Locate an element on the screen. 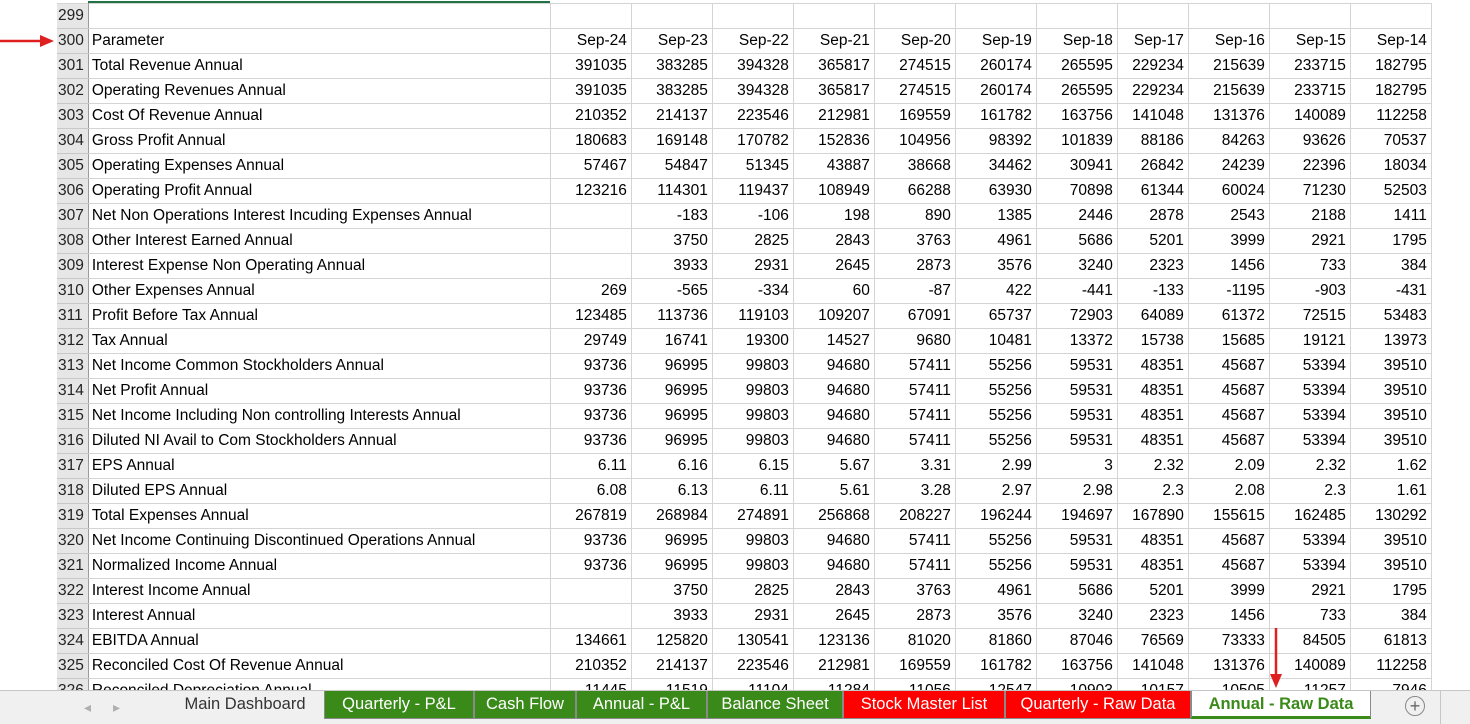  cell: 229234 is located at coordinates (1153, 91).